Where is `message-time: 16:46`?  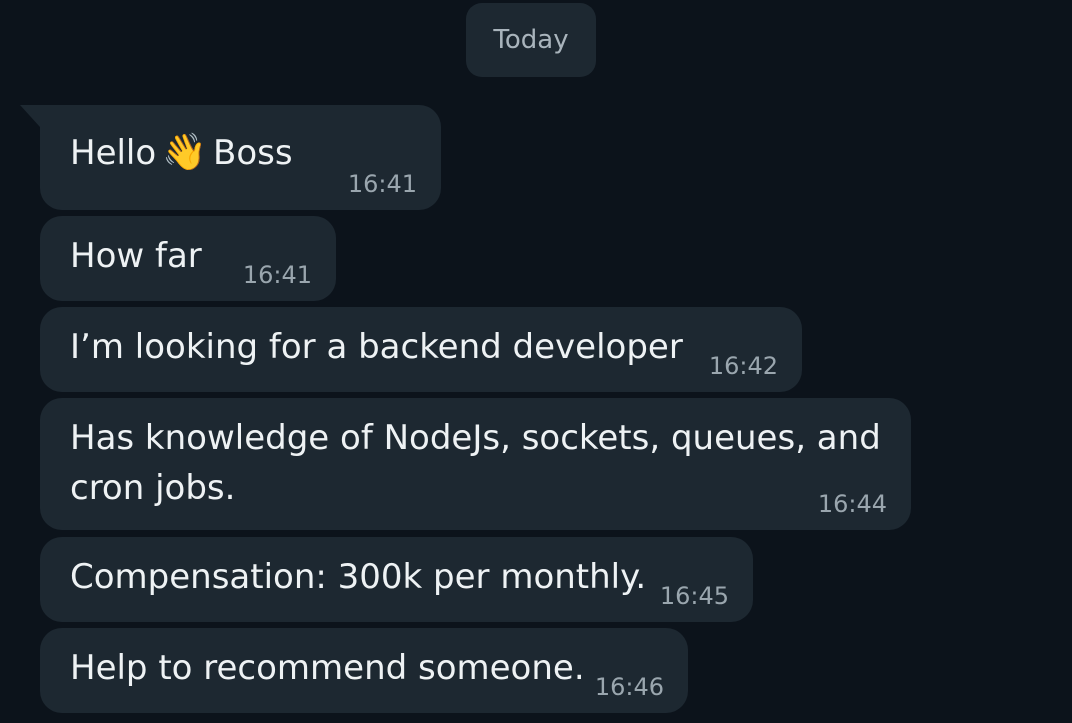
message-time: 16:46 is located at coordinates (629, 687).